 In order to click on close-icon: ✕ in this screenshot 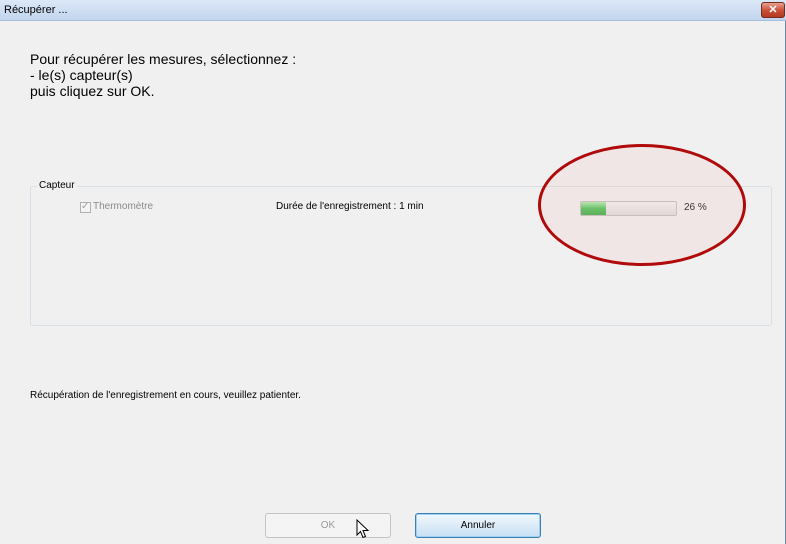, I will do `click(773, 10)`.